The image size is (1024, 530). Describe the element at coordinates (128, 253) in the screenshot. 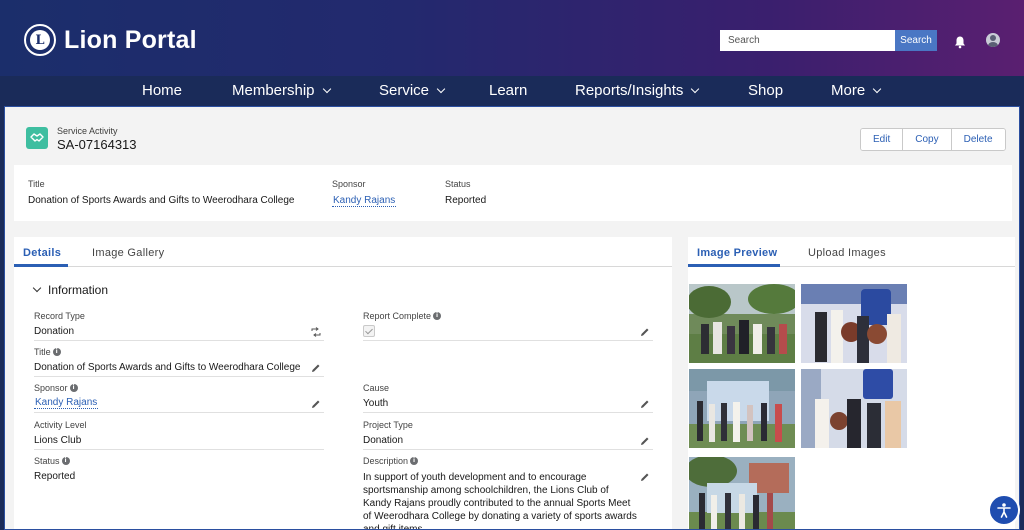

I see `tab-image-gallery: Image Gallery` at that location.